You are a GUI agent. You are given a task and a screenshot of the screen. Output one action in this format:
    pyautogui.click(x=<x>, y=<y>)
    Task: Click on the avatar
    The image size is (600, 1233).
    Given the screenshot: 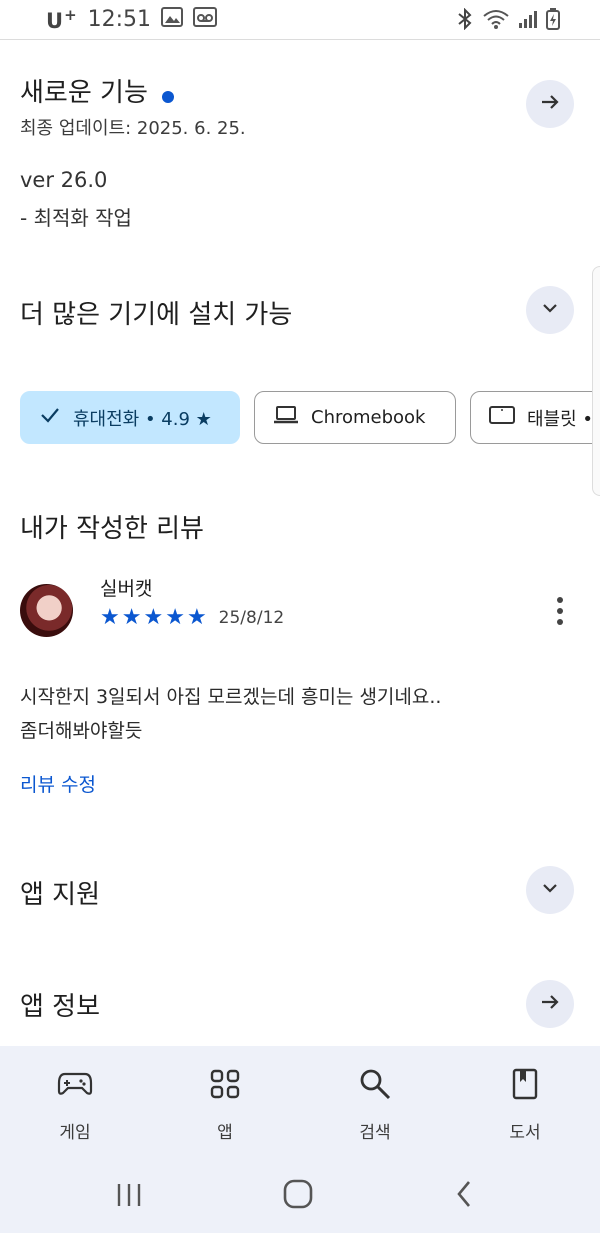 What is the action you would take?
    pyautogui.click(x=46, y=610)
    